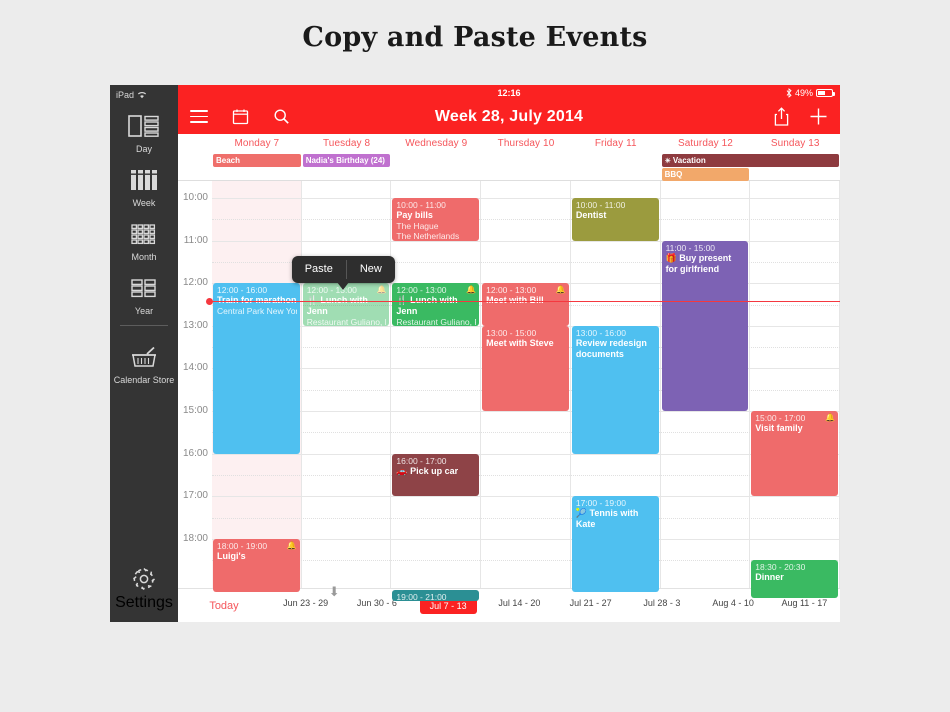  I want to click on allday-event: BBQ, so click(705, 174).